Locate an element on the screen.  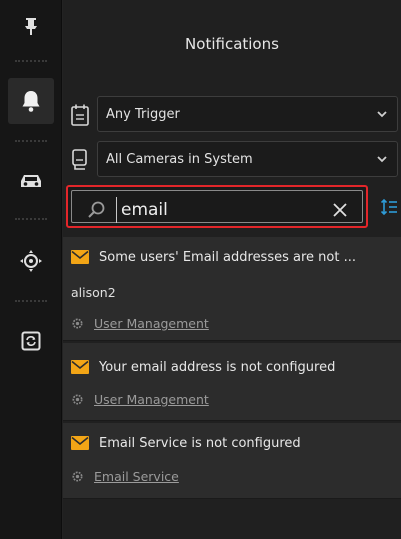
trigger-filter-row: Any Trigger is located at coordinates (232, 115).